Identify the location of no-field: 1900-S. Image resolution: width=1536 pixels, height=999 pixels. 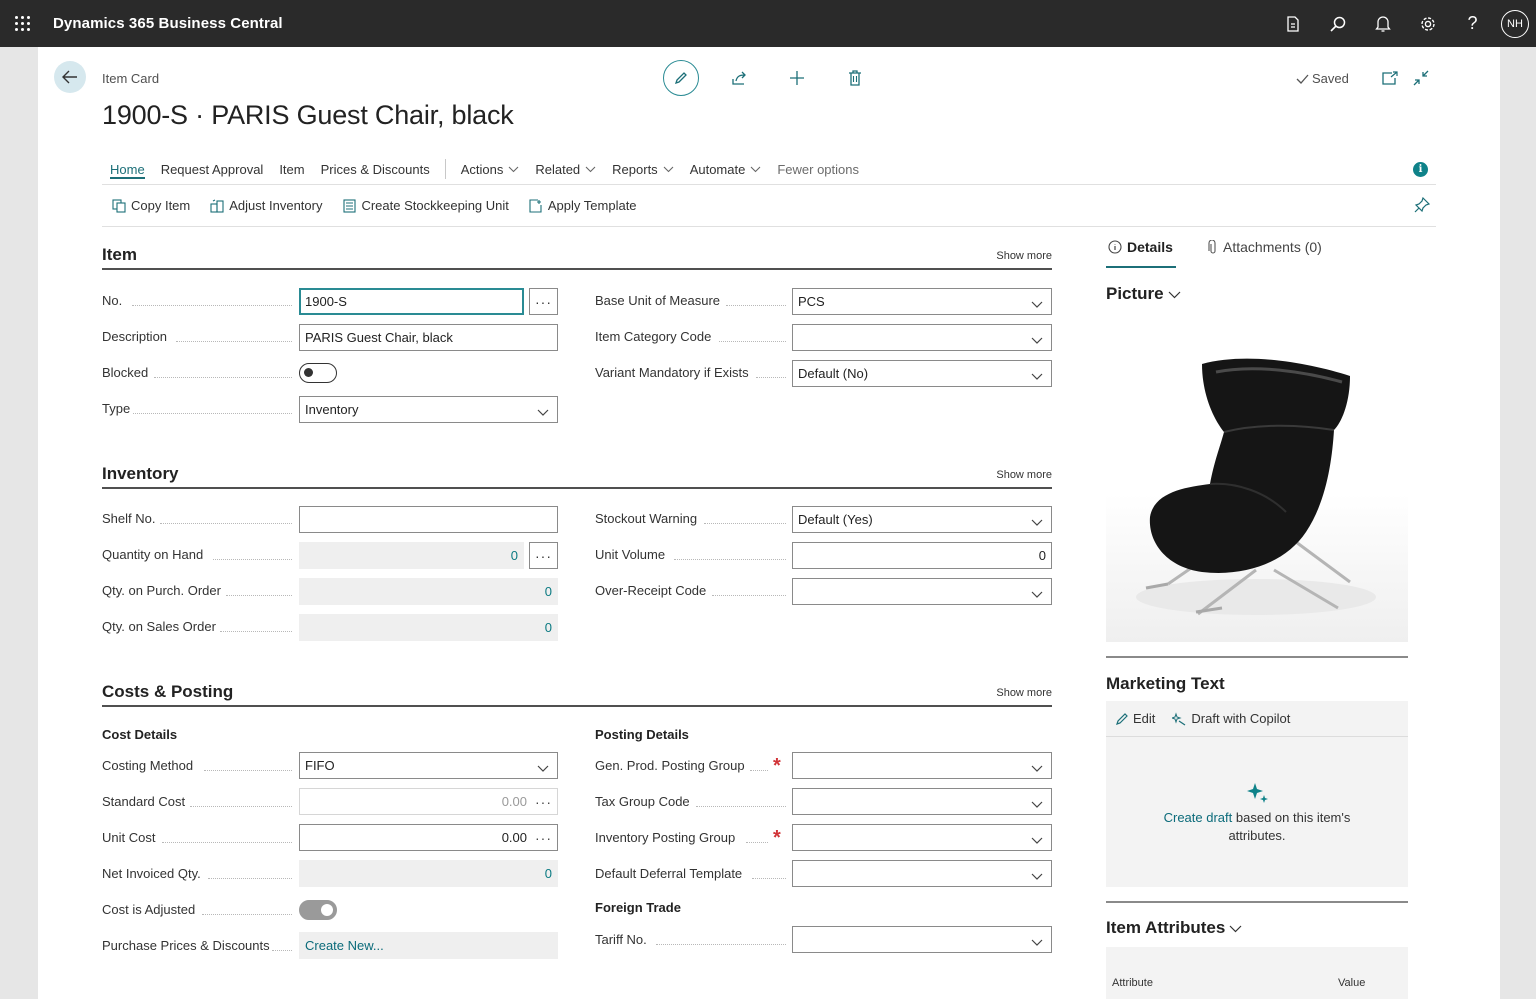
(411, 301).